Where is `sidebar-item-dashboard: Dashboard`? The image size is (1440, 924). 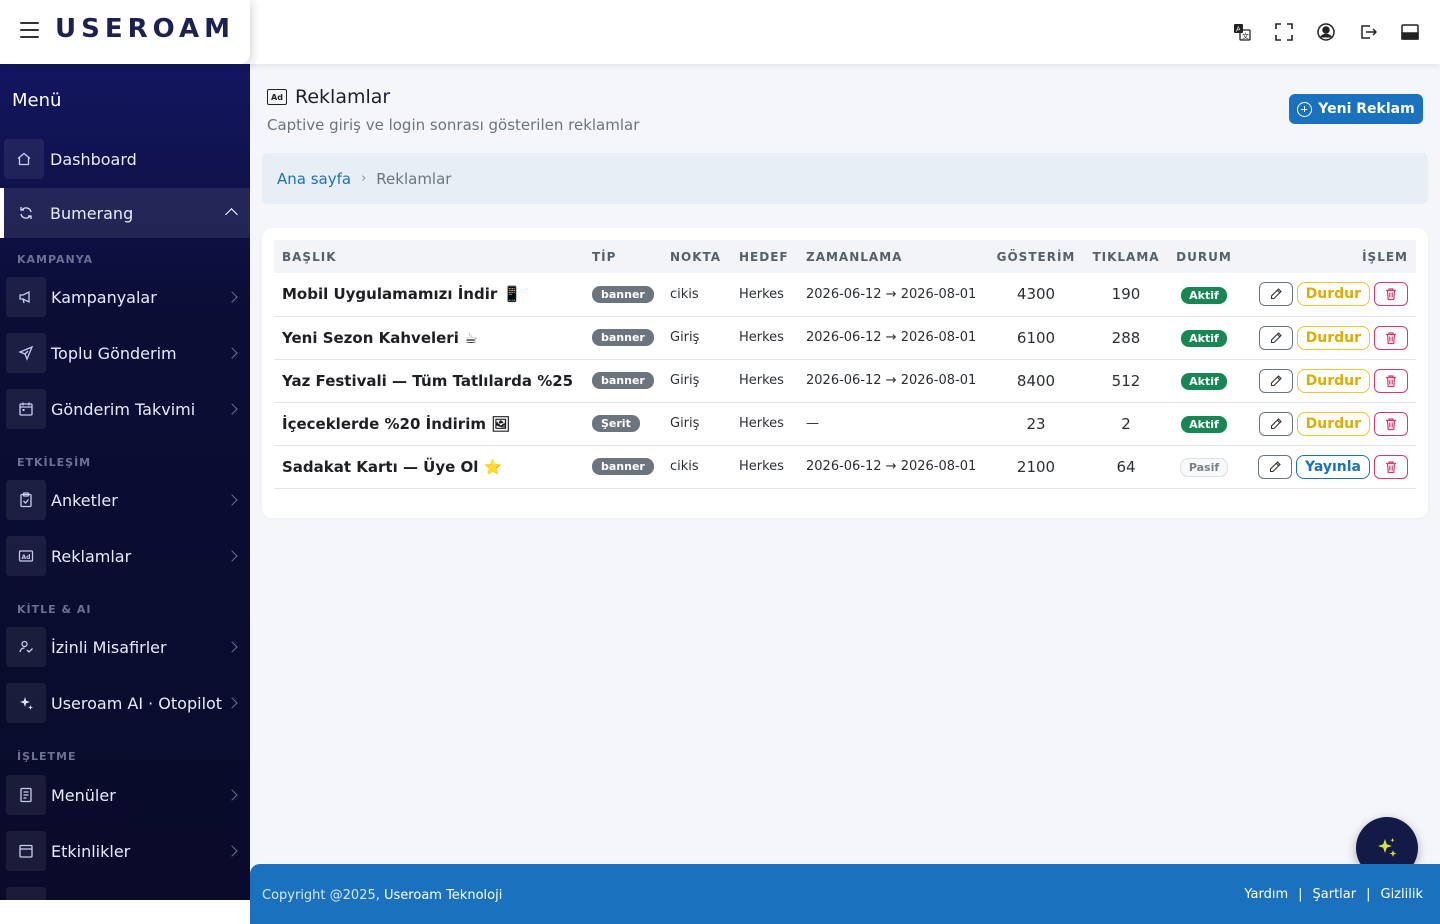
sidebar-item-dashboard: Dashboard is located at coordinates (125, 159).